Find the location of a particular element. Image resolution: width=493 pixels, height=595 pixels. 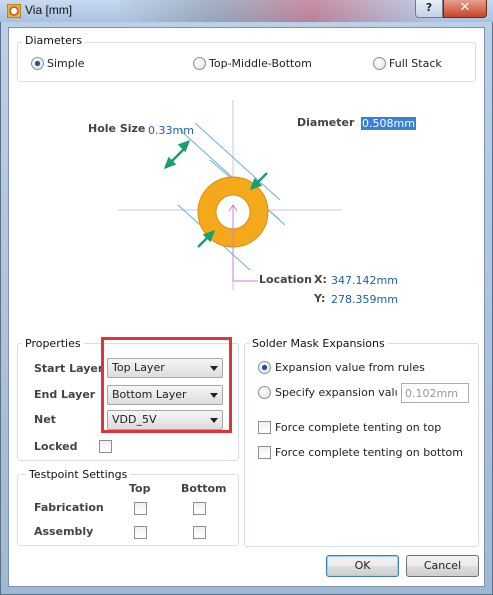

tent-top-checkbox is located at coordinates (264, 427).